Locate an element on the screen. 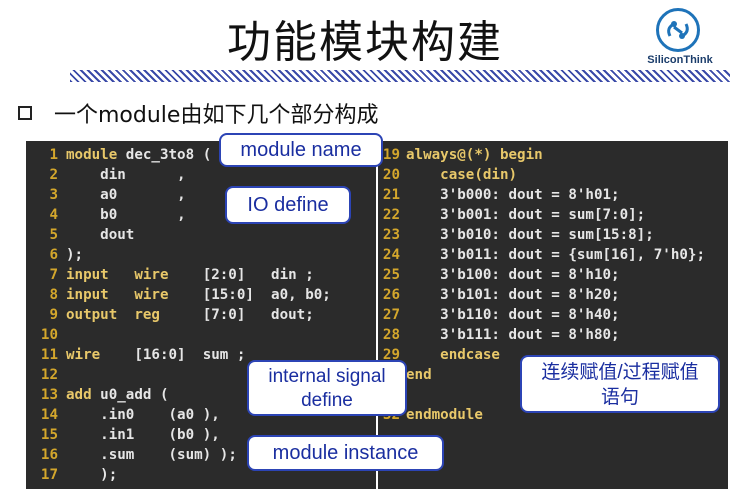  code-text: 3'b000: dout = 8'h01; is located at coordinates (530, 195).